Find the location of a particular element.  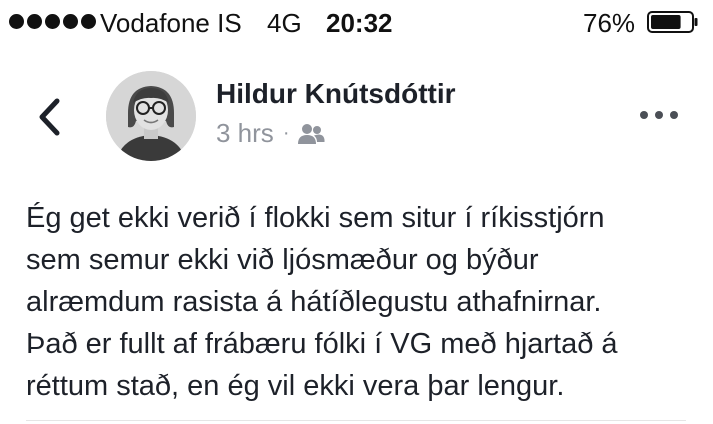

clock: 20:32 is located at coordinates (359, 23).